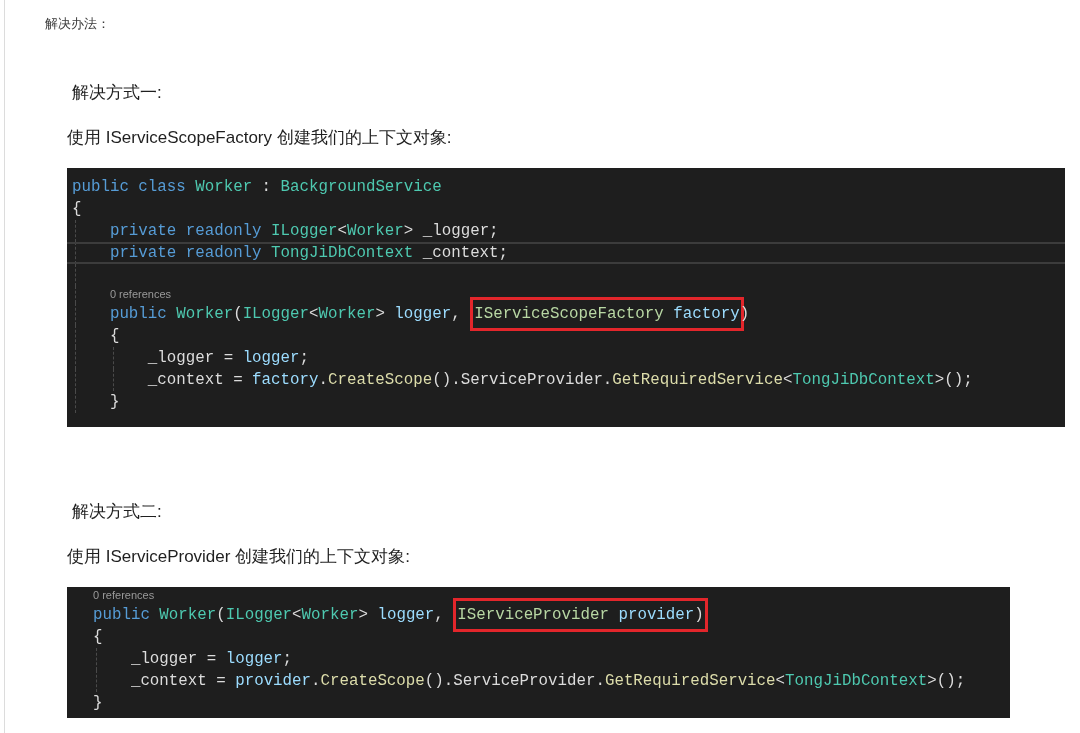 This screenshot has width=1080, height=733. What do you see at coordinates (560, 380) in the screenshot?
I see `code-line: _context = factory.CreateScope().ServiceProvider.GetRequiredService<TongJiDbContext>();` at bounding box center [560, 380].